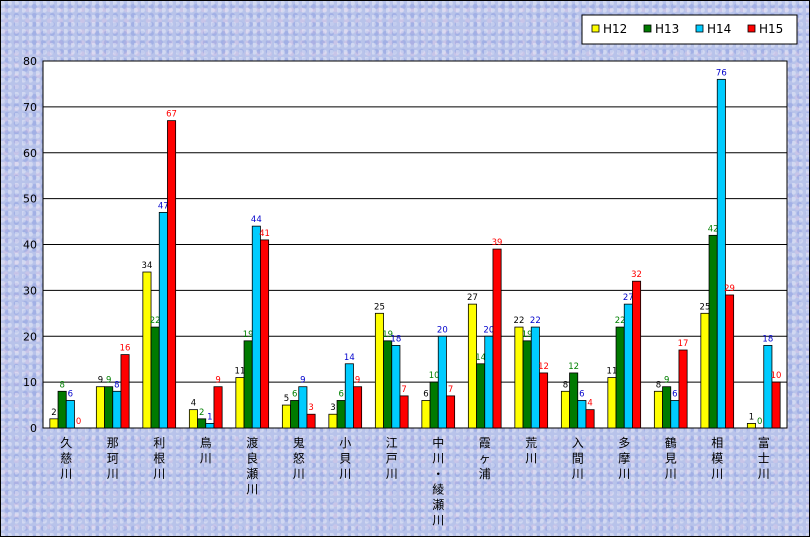 This screenshot has width=810, height=538. Describe the element at coordinates (531, 443) in the screenshot. I see `category-label-char: 荒` at that location.